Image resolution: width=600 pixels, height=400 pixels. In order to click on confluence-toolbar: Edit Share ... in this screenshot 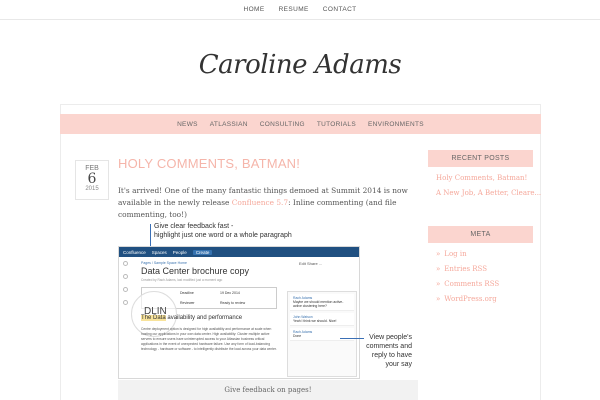, I will do `click(311, 263)`.